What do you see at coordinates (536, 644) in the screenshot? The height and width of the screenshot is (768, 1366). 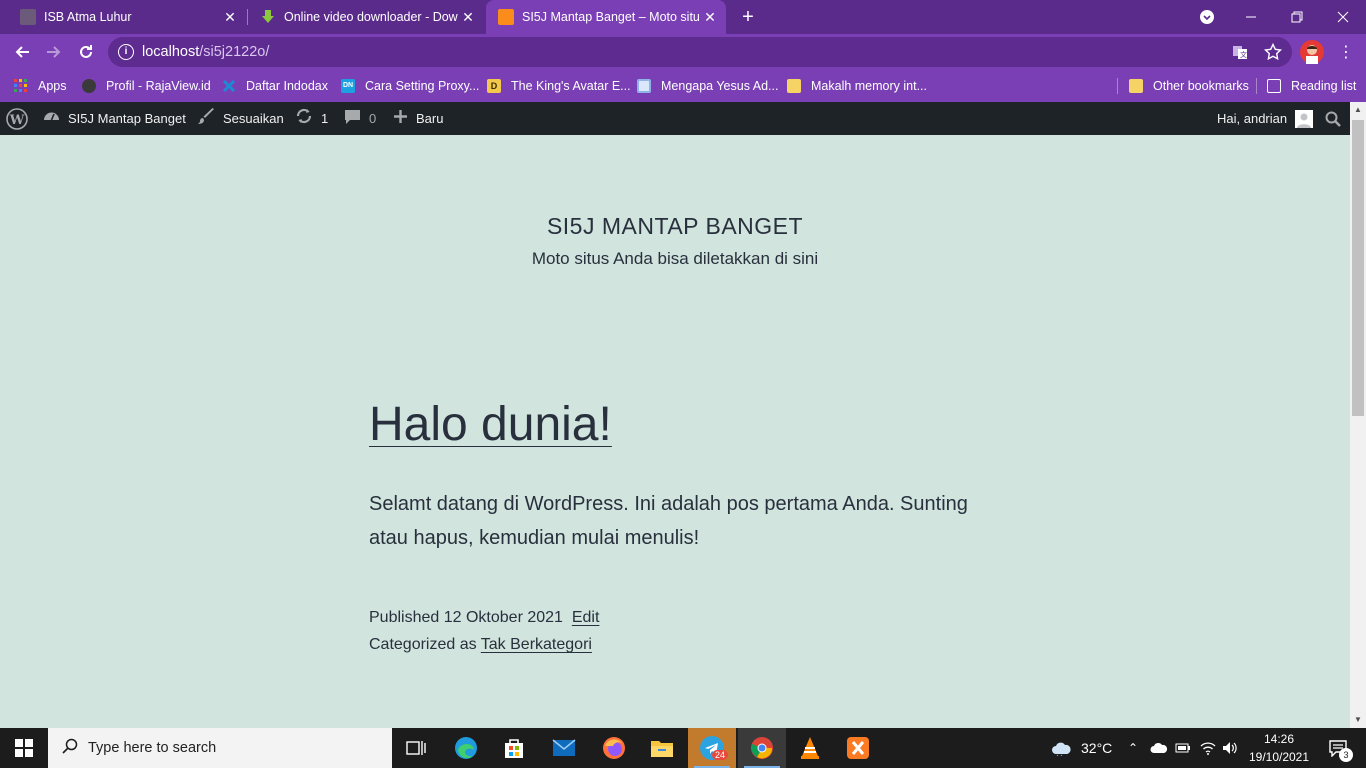 I see `category-link: Tak Berkategori` at bounding box center [536, 644].